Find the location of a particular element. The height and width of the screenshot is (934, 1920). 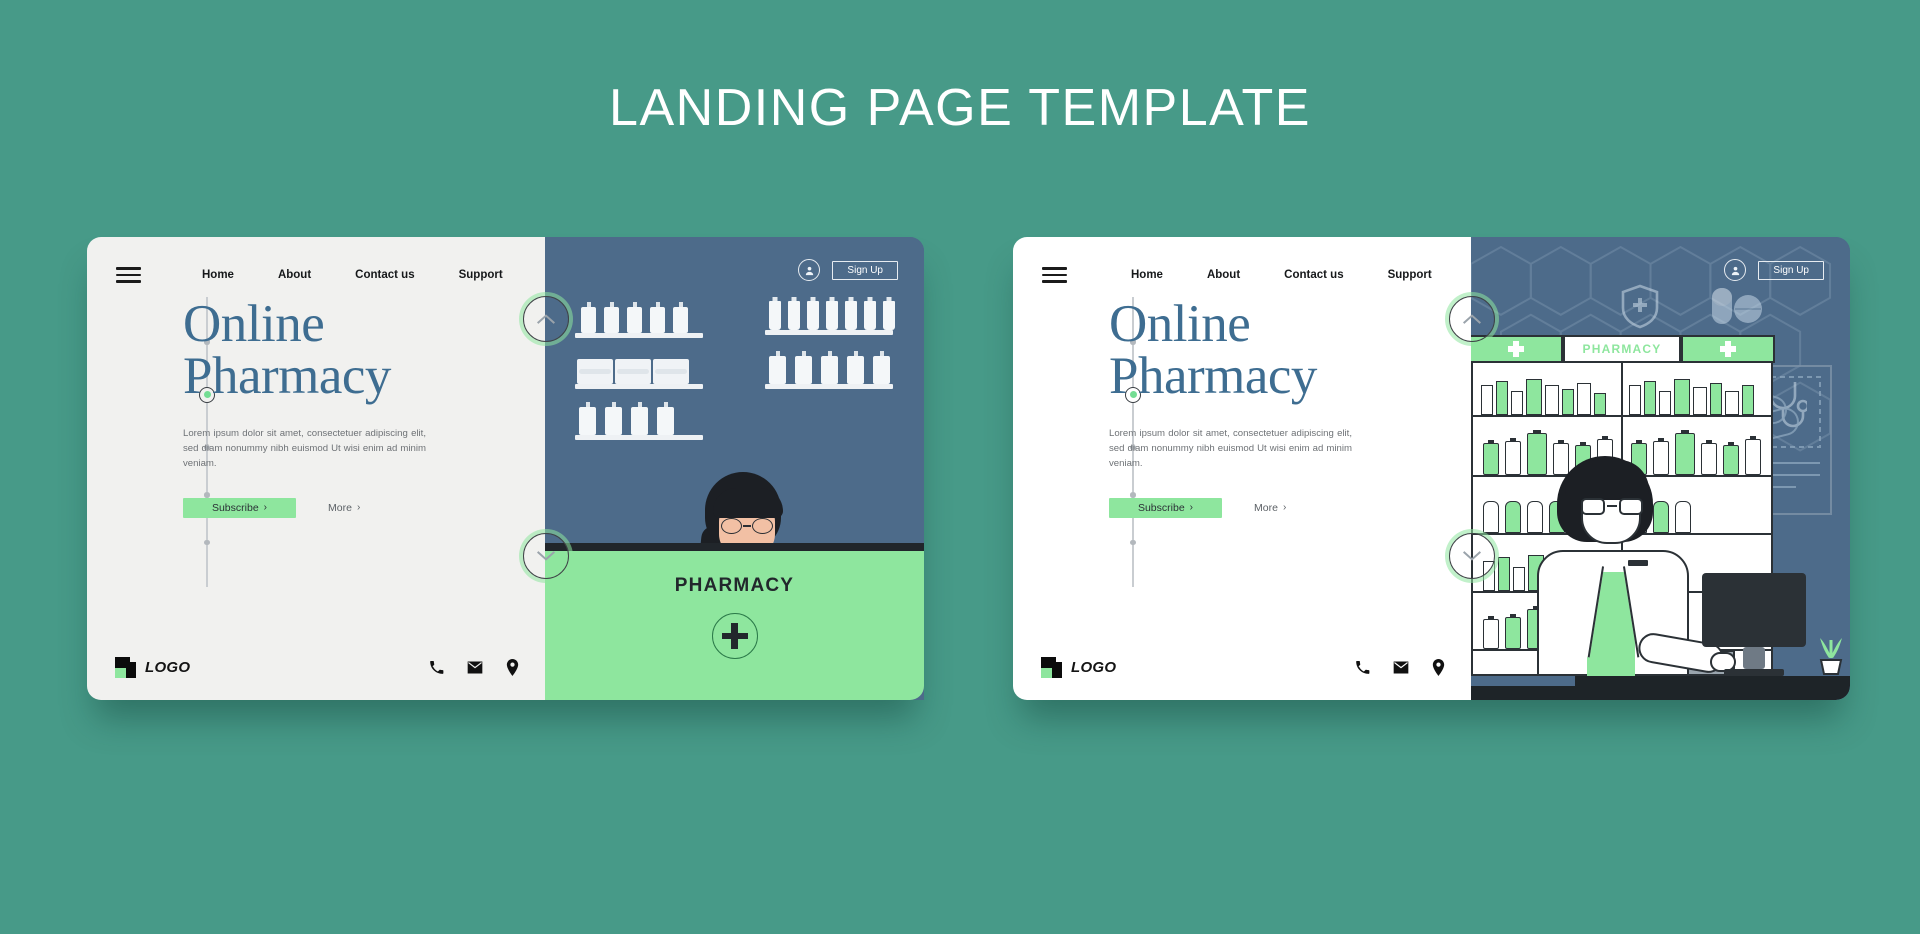

card-b-nav-links: Home About Contact us Support is located at coordinates (1281, 275).